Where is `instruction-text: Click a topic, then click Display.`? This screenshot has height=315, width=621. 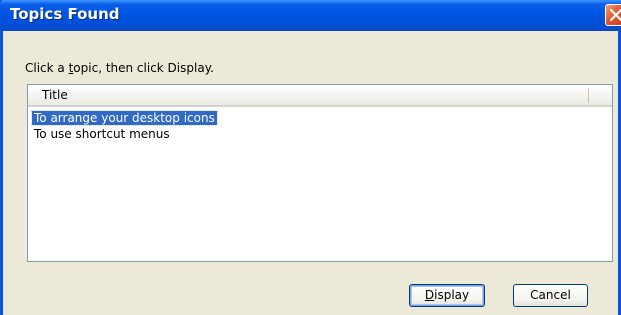 instruction-text: Click a topic, then click Display. is located at coordinates (119, 68).